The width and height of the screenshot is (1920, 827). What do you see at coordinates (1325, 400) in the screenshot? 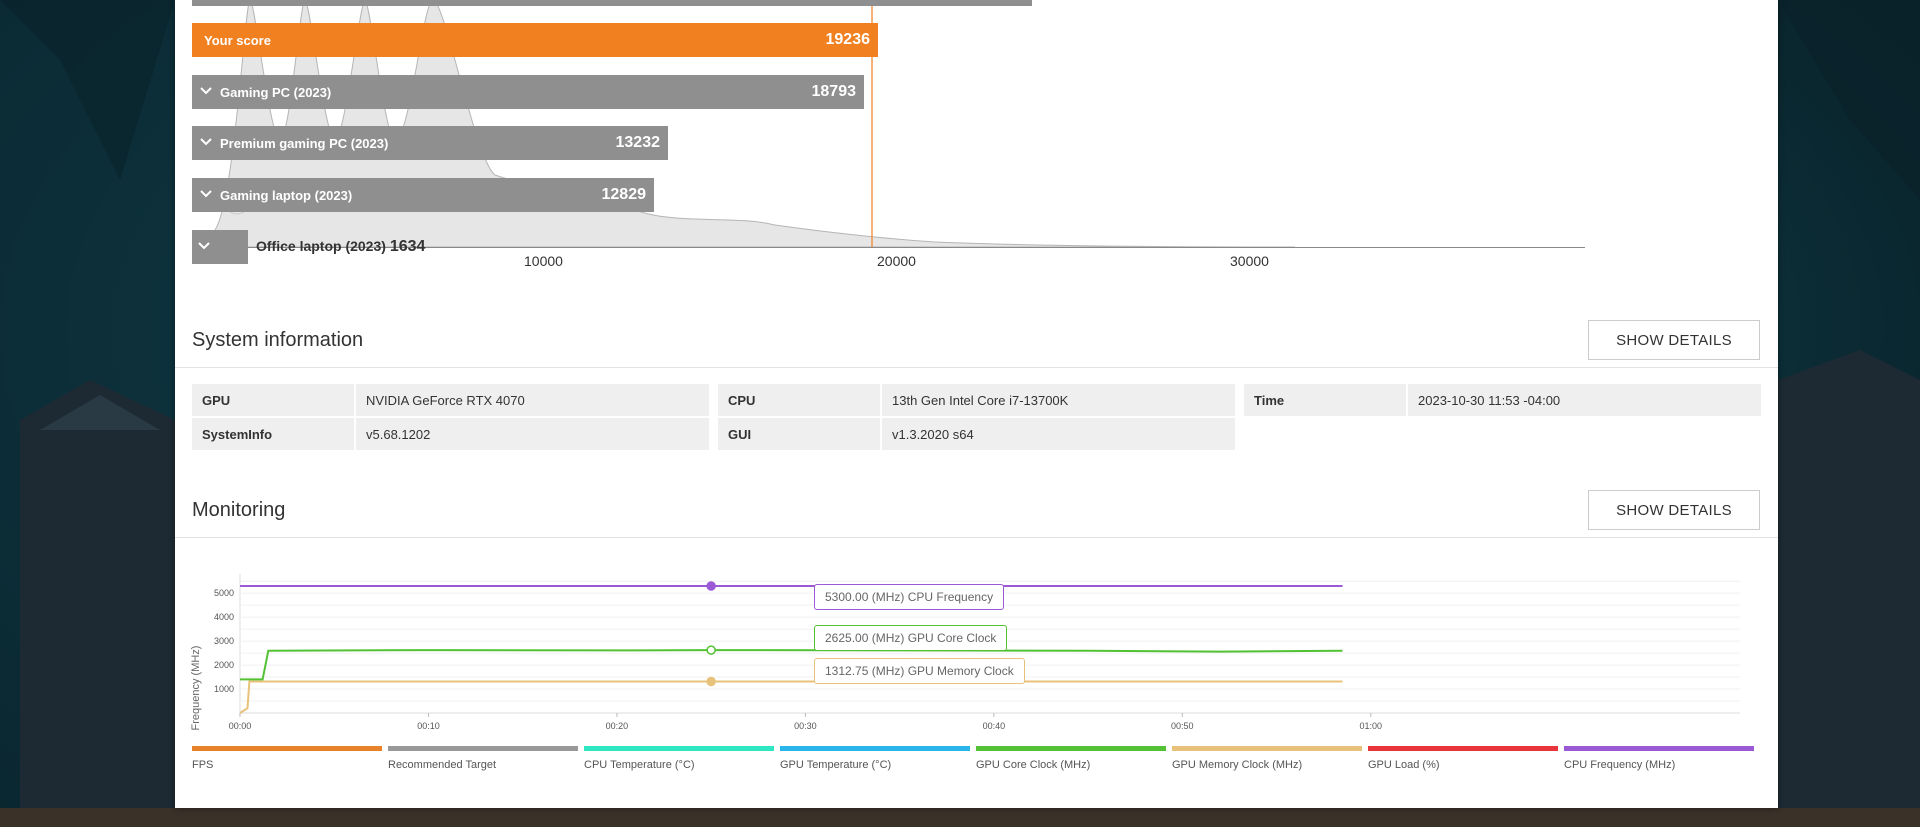
I see `time-key: Time` at bounding box center [1325, 400].